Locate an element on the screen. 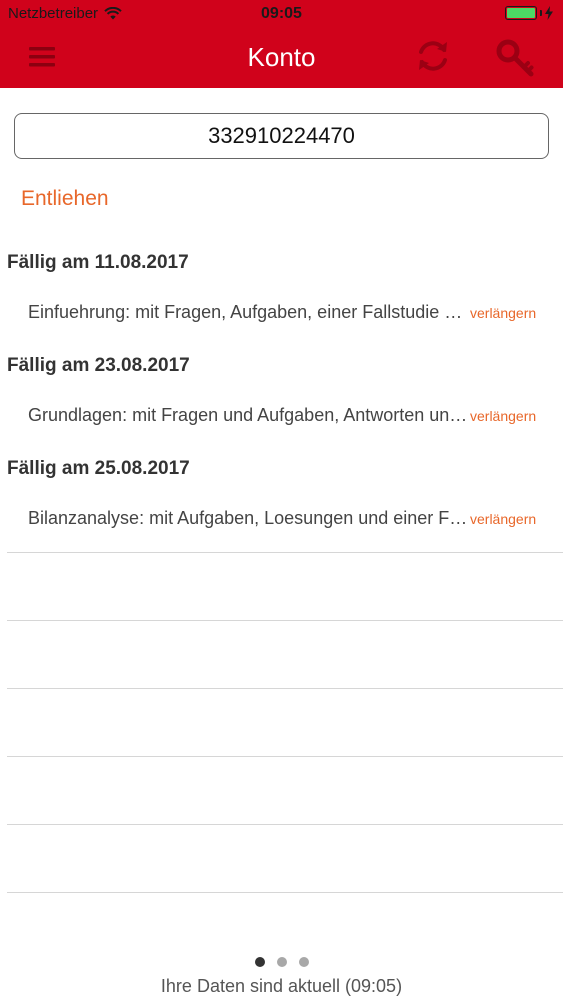 Image resolution: width=563 pixels, height=1000 pixels. status-time: 09:05 is located at coordinates (281, 13).